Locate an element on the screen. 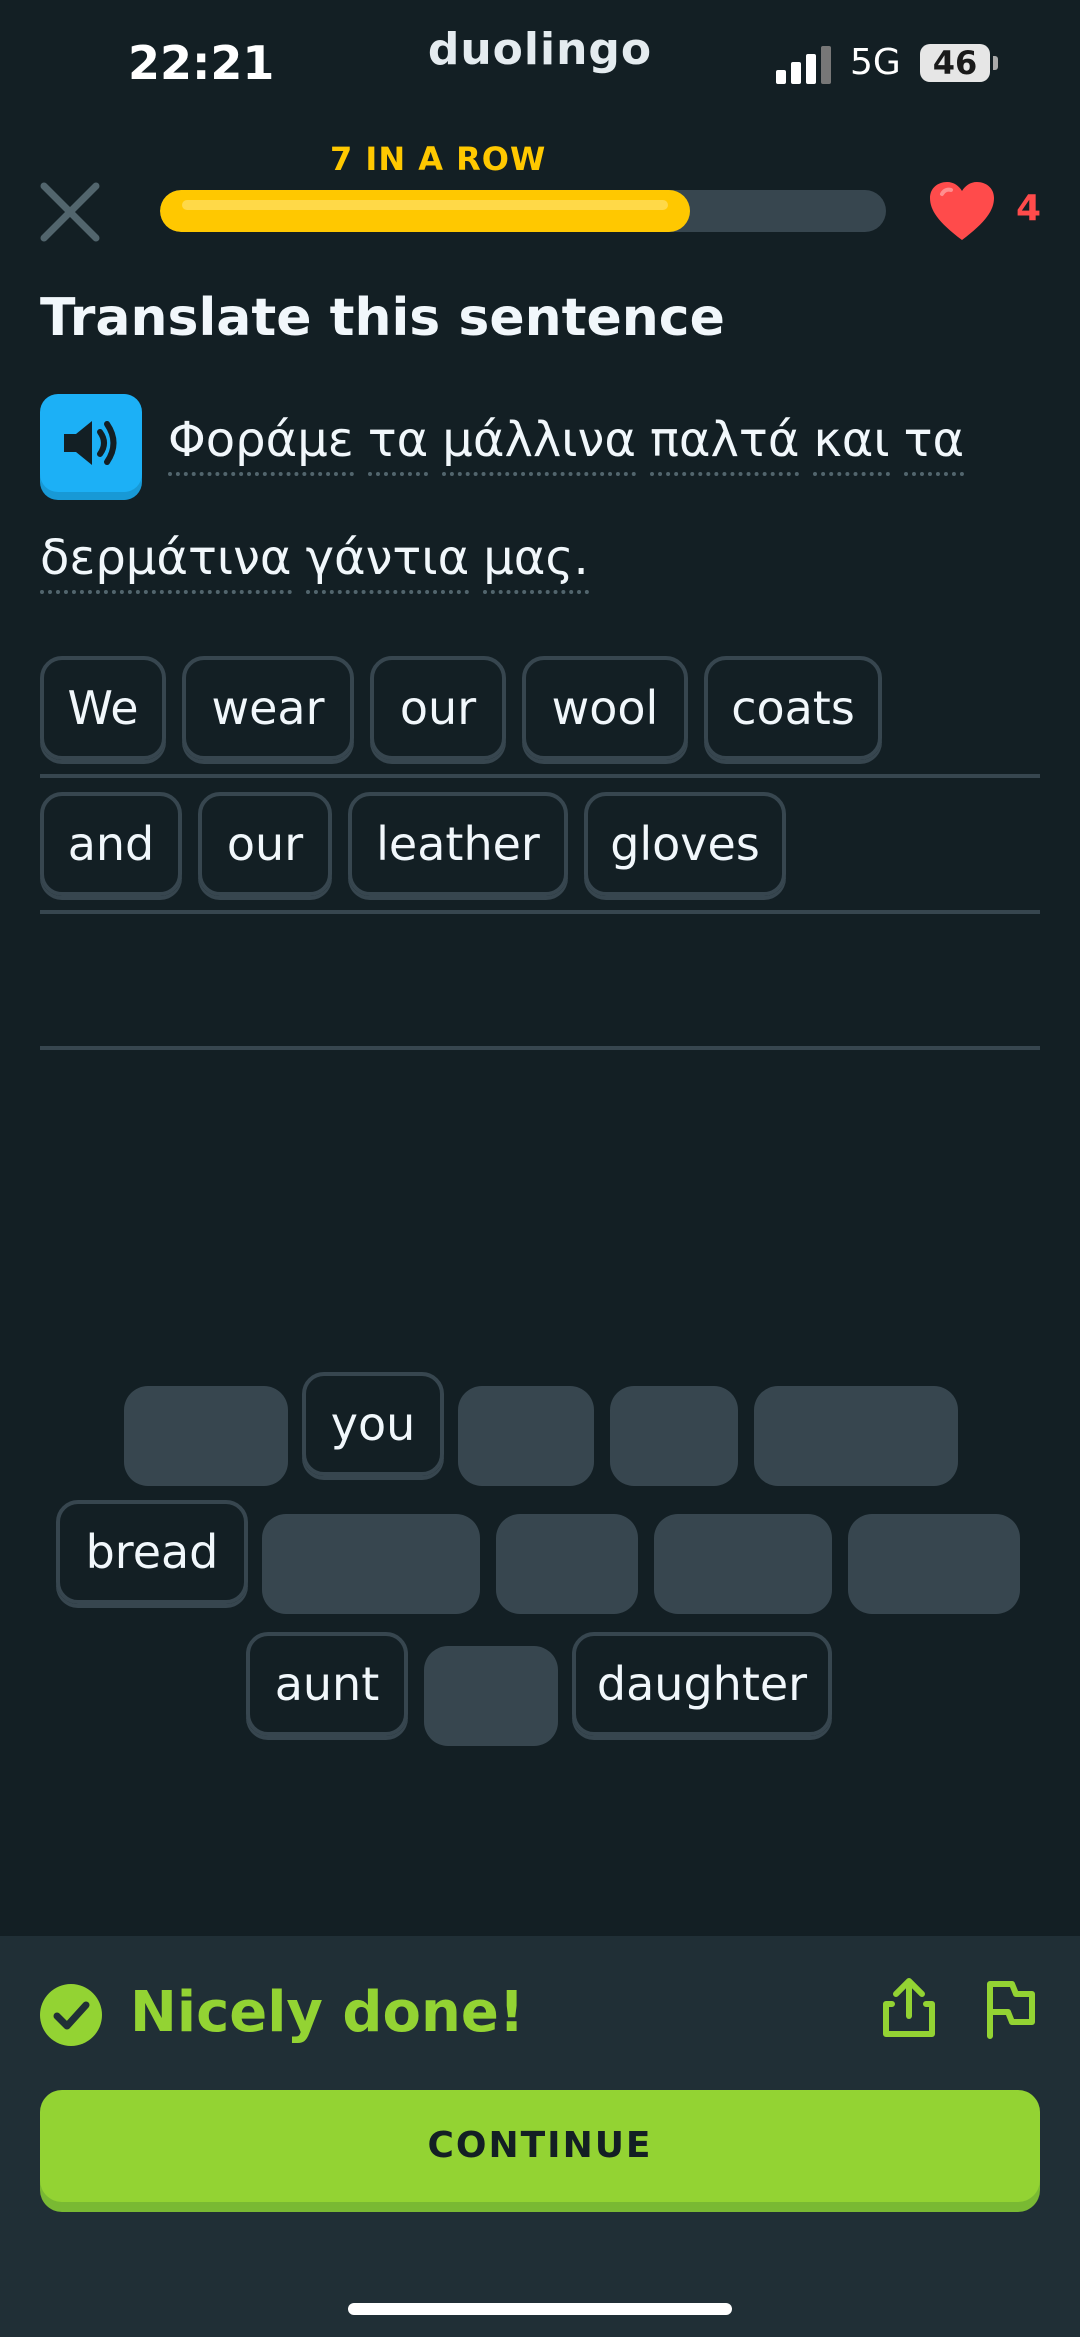  answer-chip: and is located at coordinates (111, 844).